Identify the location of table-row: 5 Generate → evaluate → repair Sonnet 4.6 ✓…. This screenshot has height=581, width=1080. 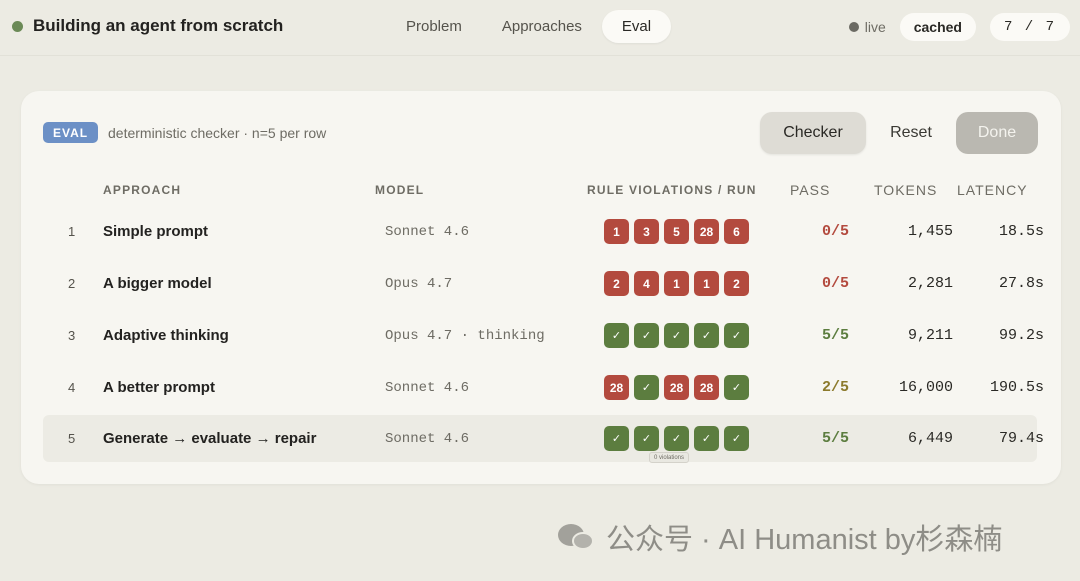
(543, 438).